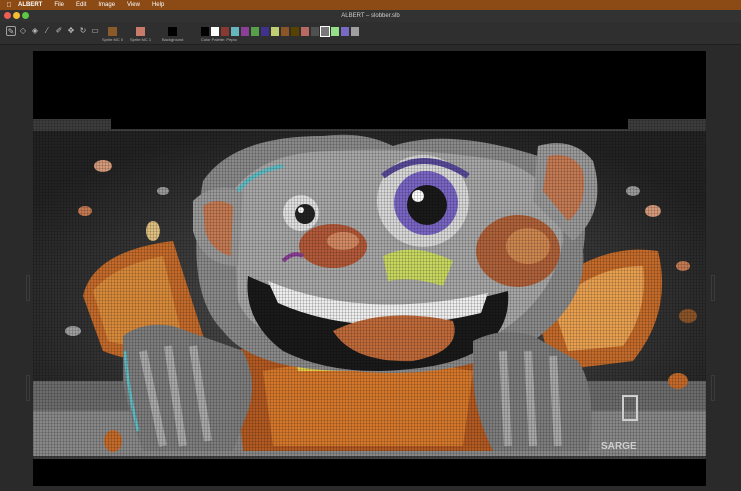  What do you see at coordinates (619, 446) in the screenshot?
I see `artist-signature: SARGE` at bounding box center [619, 446].